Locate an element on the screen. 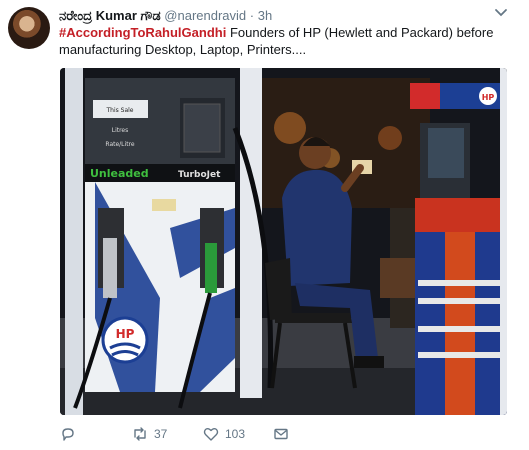  turbojet-label: TurboJet is located at coordinates (199, 175).